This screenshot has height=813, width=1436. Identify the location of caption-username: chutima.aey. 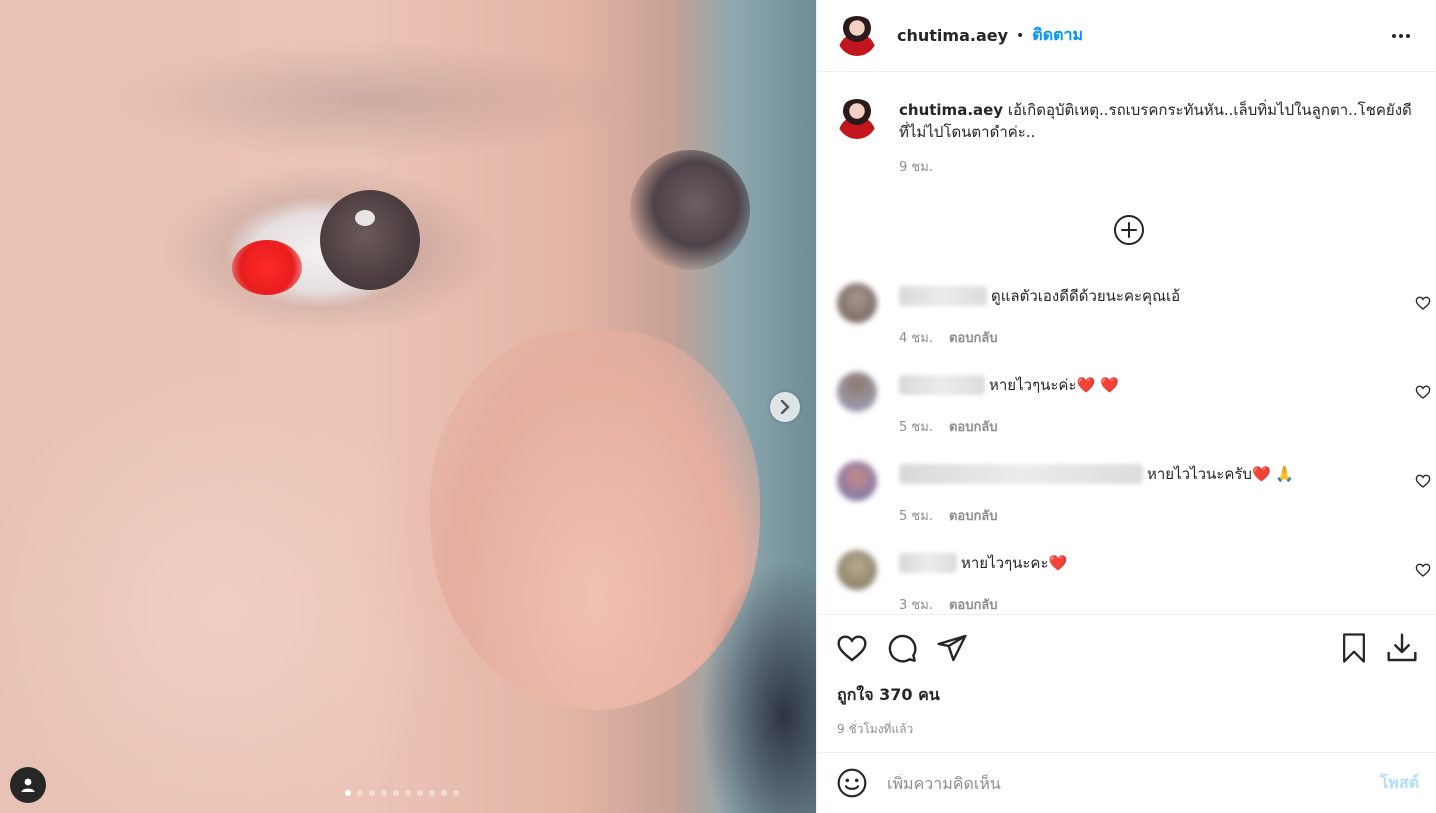
(951, 110).